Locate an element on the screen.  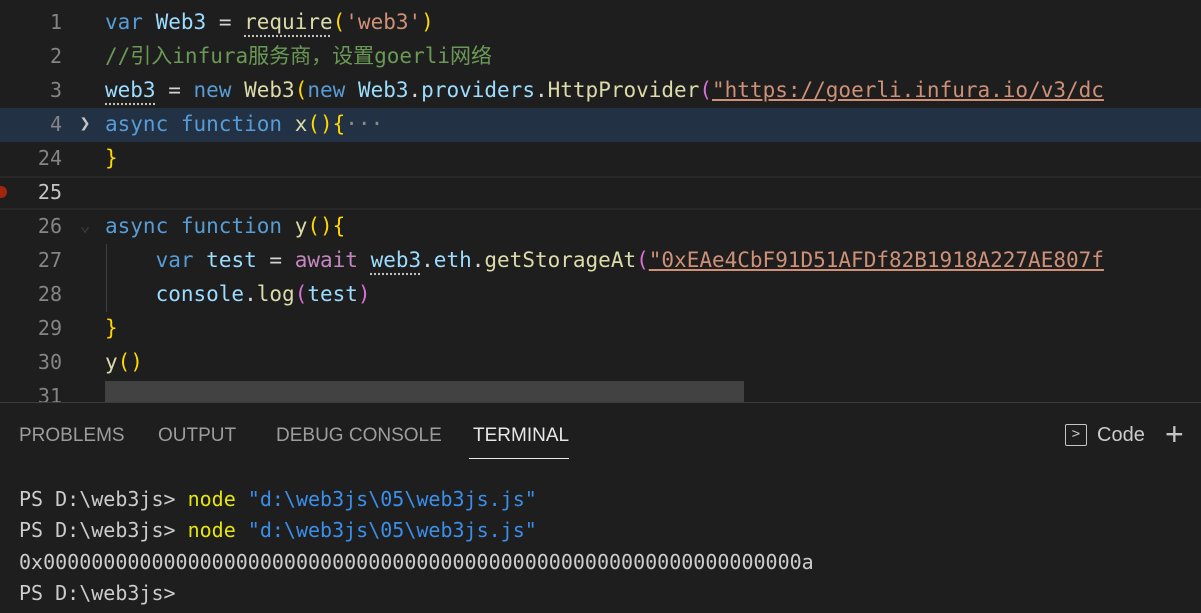
code-line: 29} is located at coordinates (600, 328).